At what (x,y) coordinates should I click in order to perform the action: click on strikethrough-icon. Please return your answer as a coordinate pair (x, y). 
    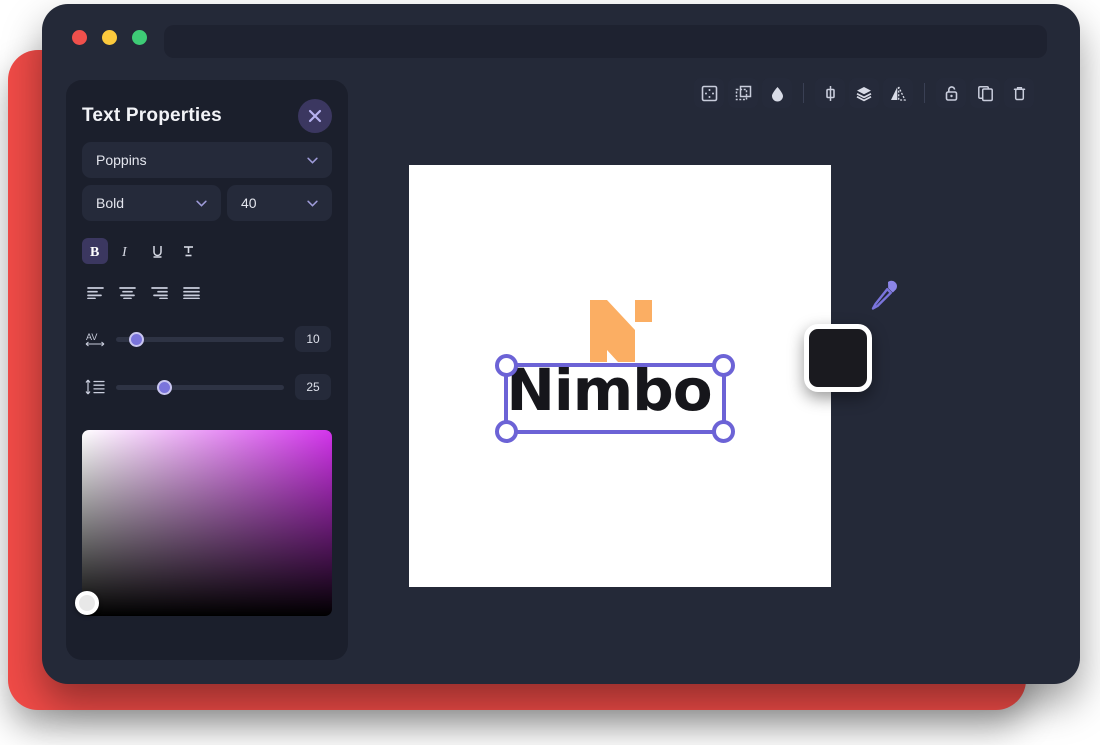
    Looking at the image, I should click on (188, 250).